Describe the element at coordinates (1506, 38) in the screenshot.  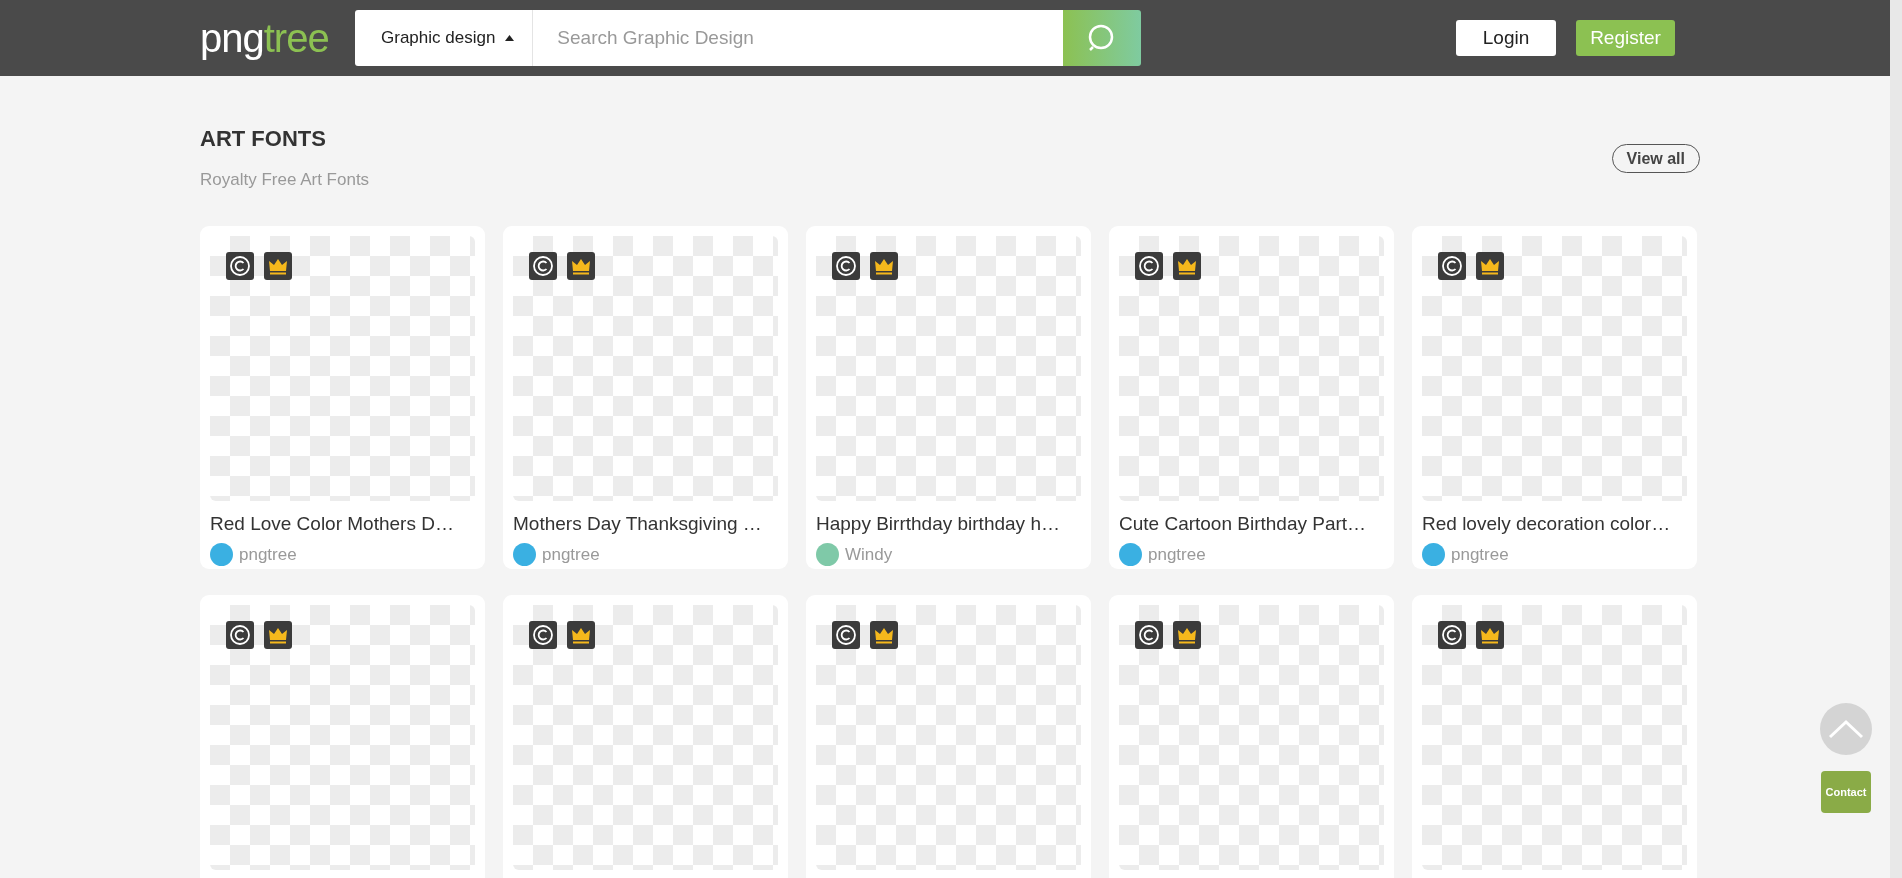
I see `login-button: Login` at that location.